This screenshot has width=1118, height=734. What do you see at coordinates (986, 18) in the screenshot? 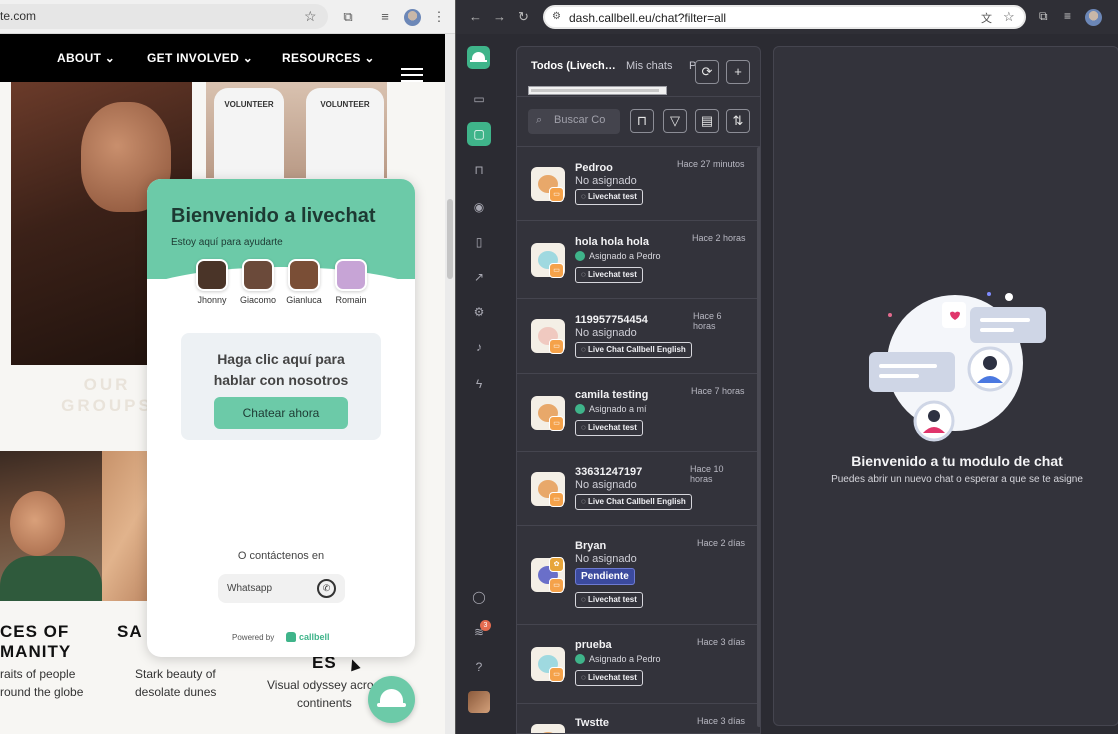
I see `translate-icon: 文` at bounding box center [986, 18].